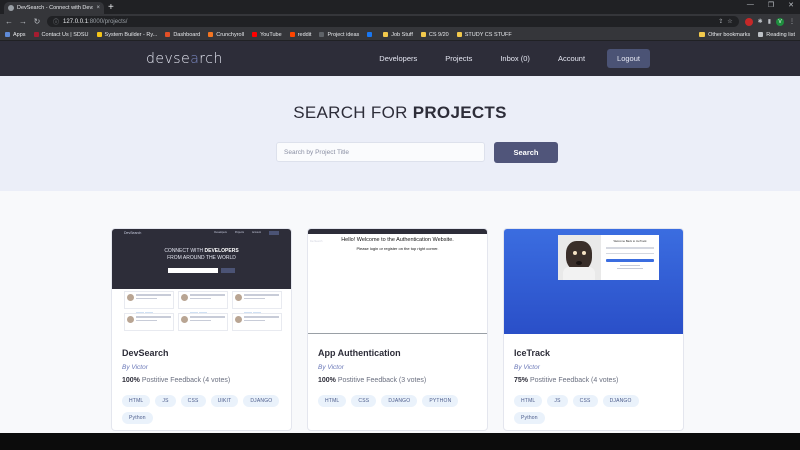  Describe the element at coordinates (256, 232) in the screenshot. I see `thumb-nav-link: Account` at that location.